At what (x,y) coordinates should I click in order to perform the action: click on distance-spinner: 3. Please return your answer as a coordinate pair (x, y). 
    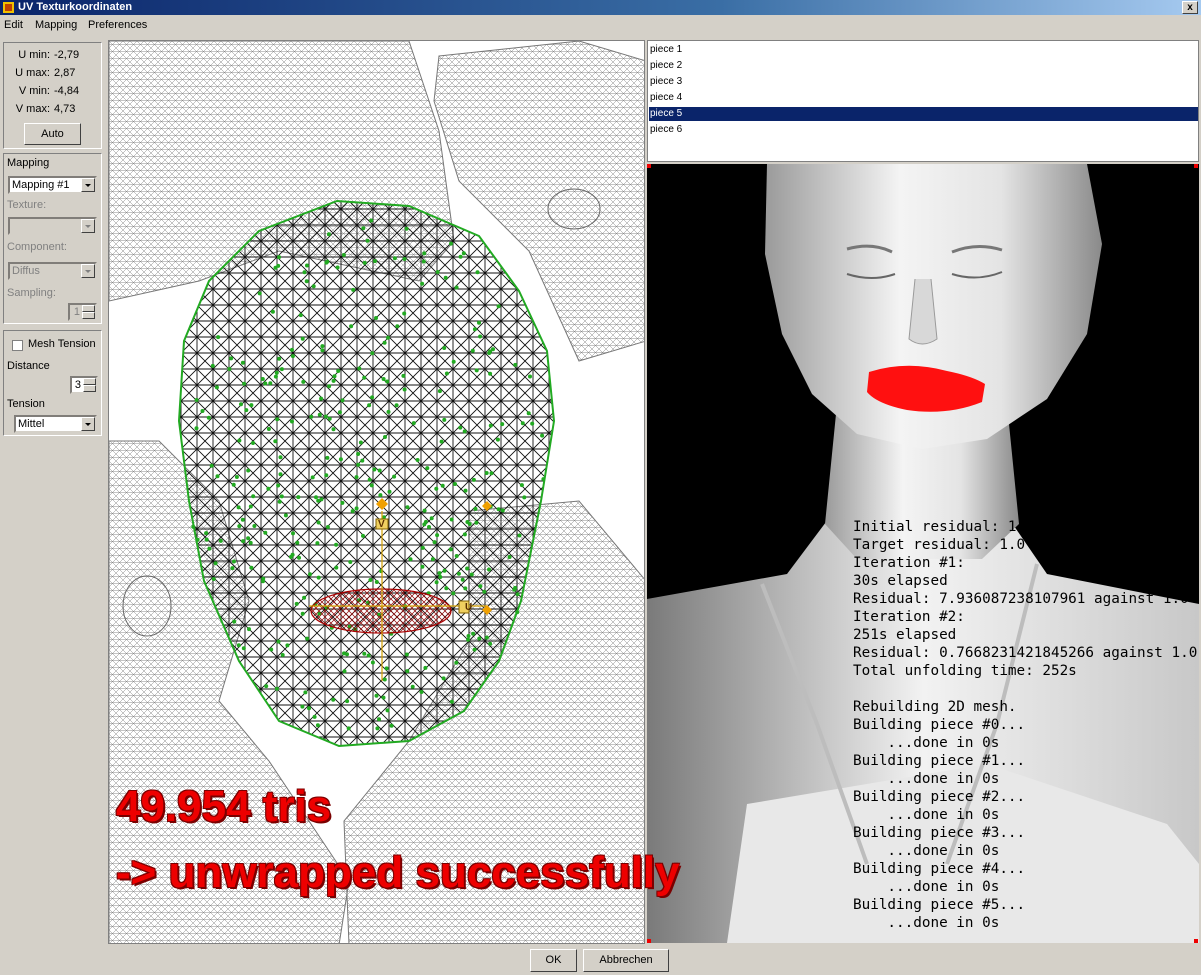
    Looking at the image, I should click on (84, 385).